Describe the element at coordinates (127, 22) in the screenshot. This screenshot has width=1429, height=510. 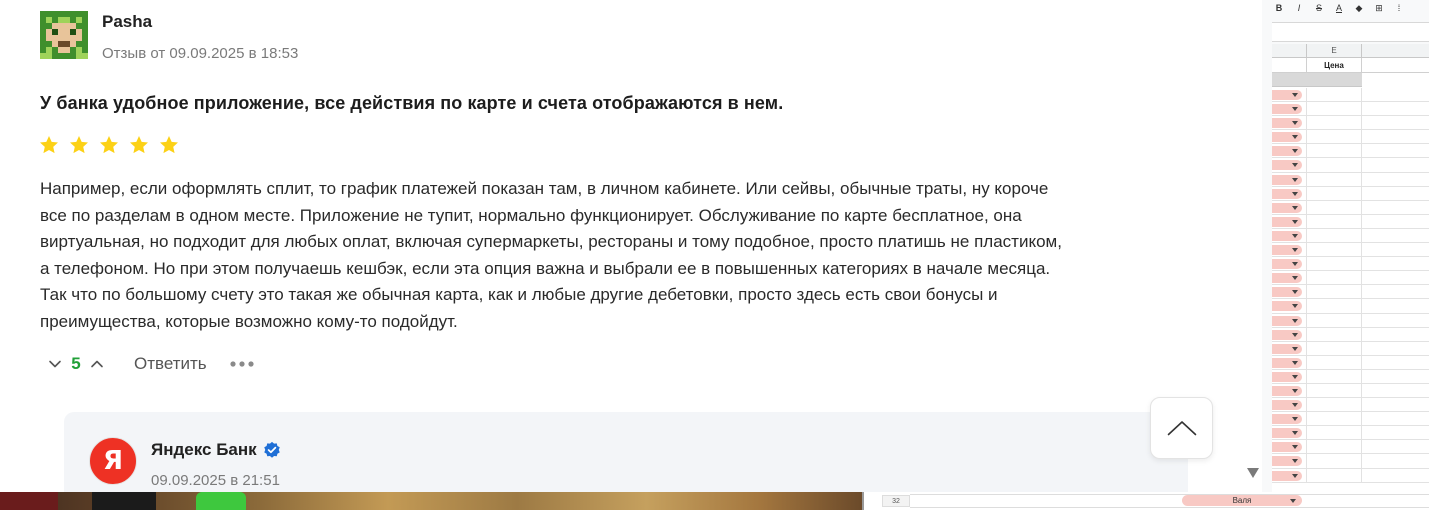
I see `author-name: Pasha` at that location.